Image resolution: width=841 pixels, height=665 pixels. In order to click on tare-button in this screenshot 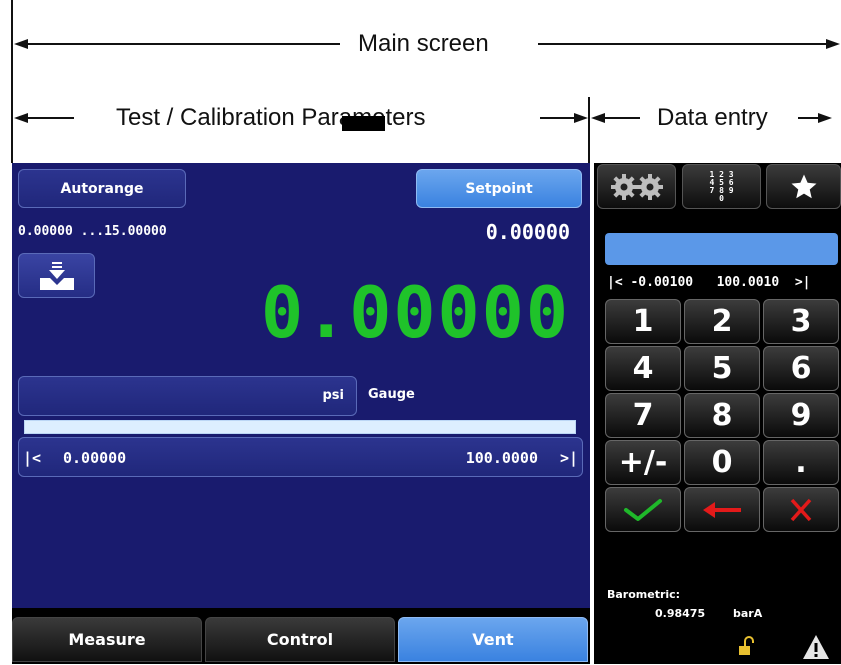, I will do `click(56, 275)`.